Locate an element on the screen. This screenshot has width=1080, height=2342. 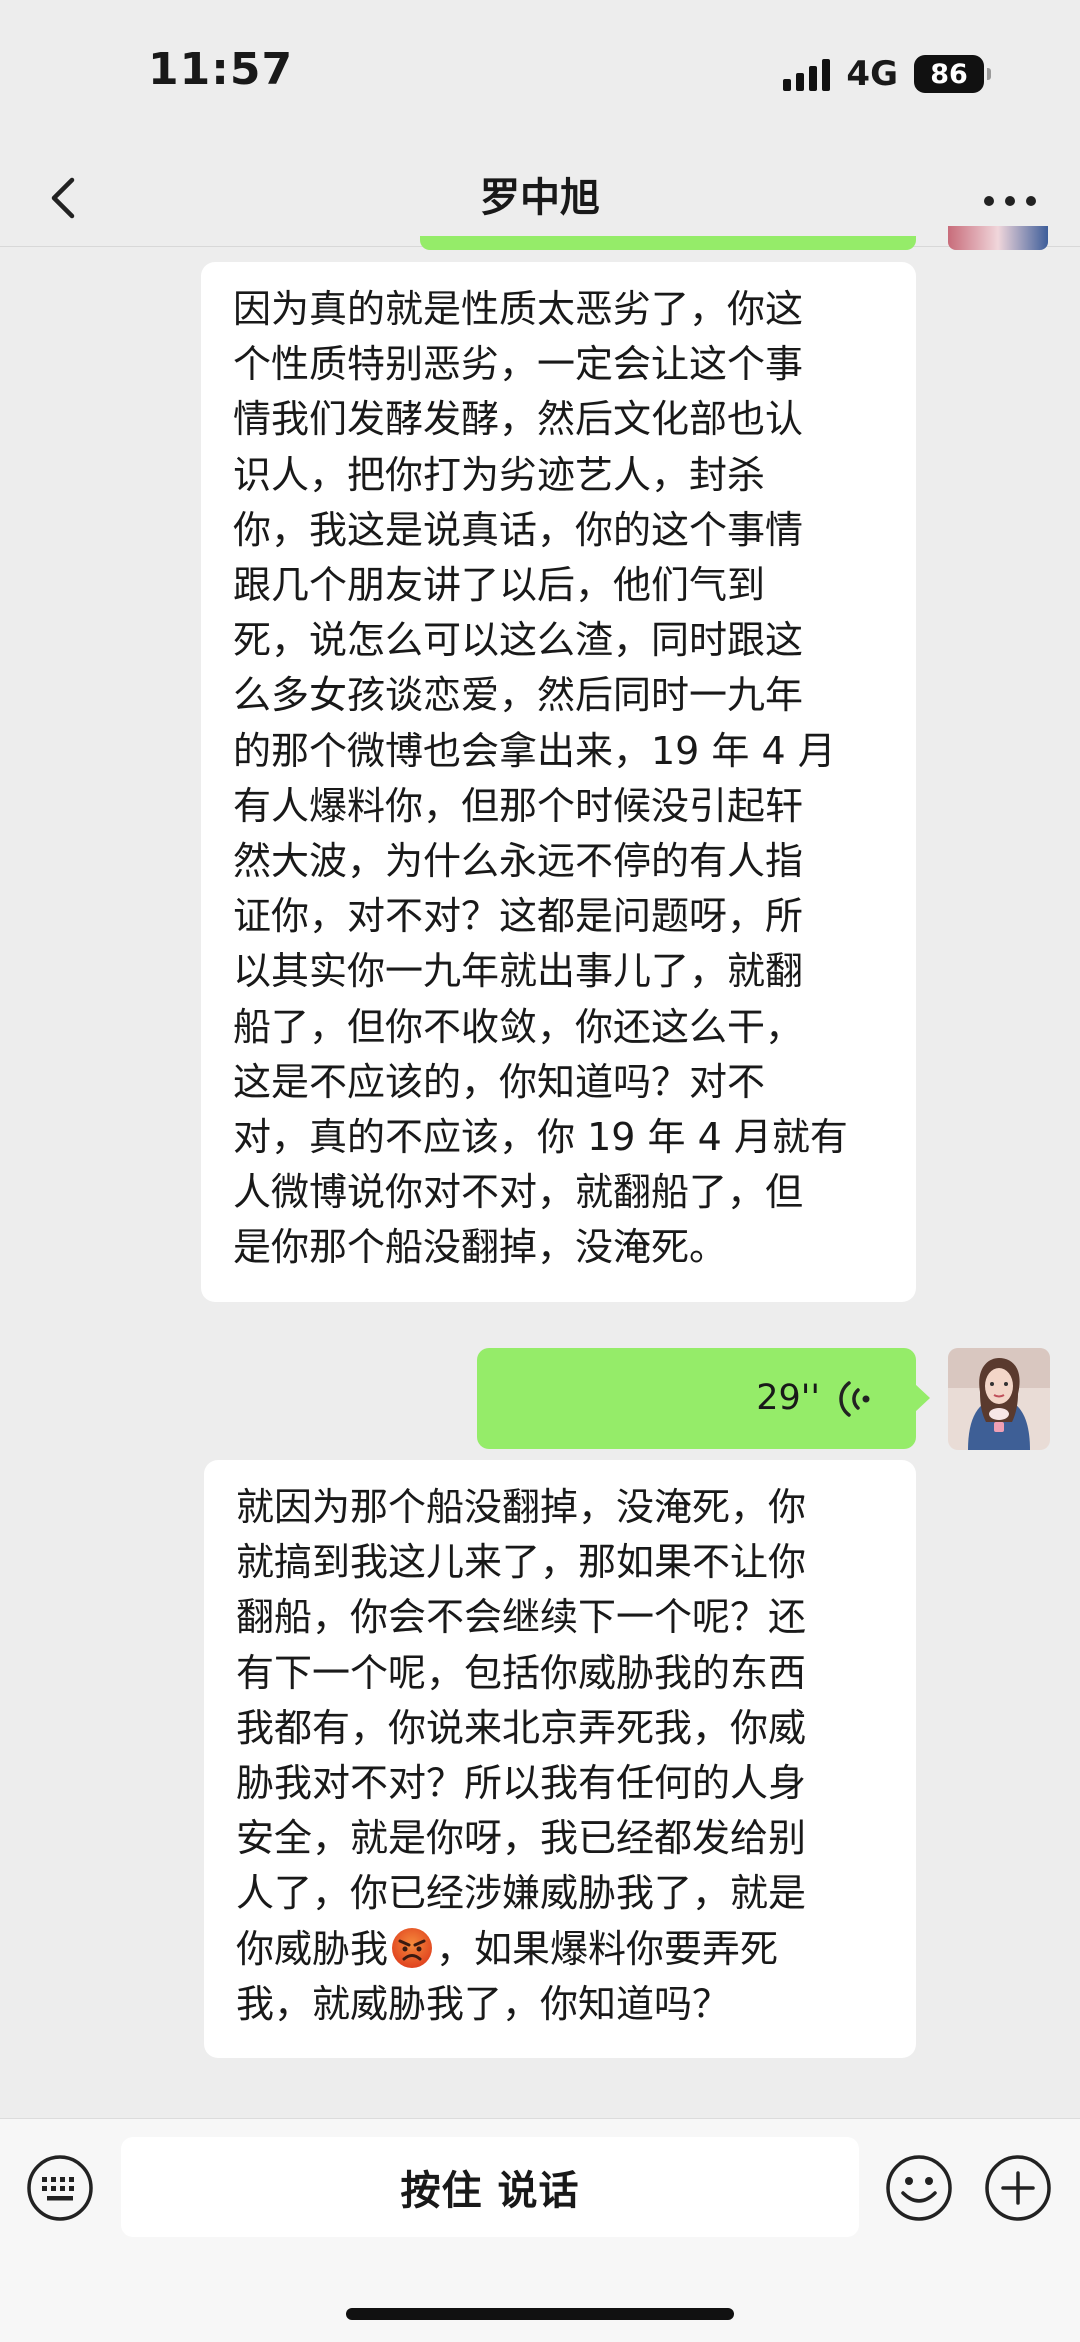
status-indicators: 4G 86 is located at coordinates (887, 74).